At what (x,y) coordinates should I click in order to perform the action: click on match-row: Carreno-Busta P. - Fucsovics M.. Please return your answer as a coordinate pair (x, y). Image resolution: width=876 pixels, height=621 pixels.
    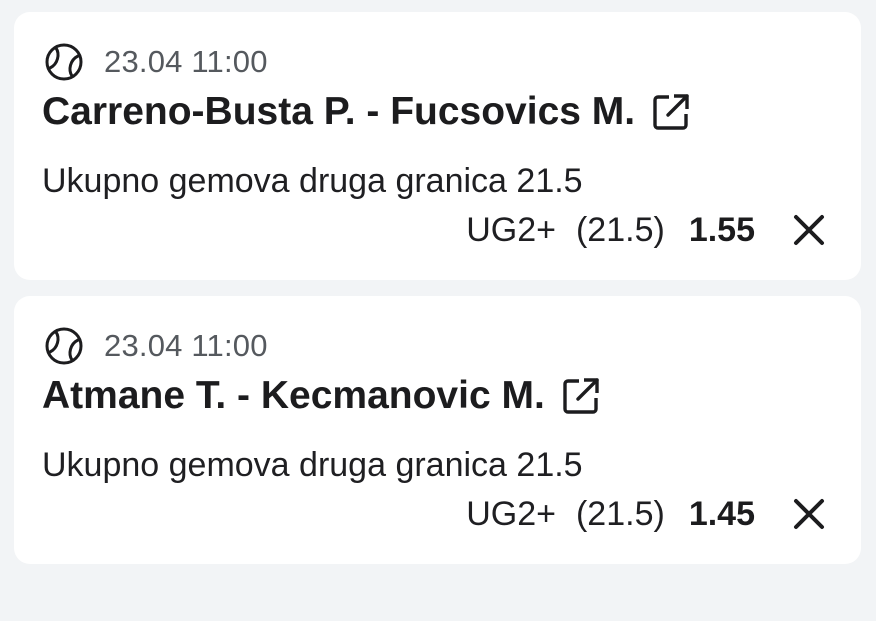
    Looking at the image, I should click on (367, 112).